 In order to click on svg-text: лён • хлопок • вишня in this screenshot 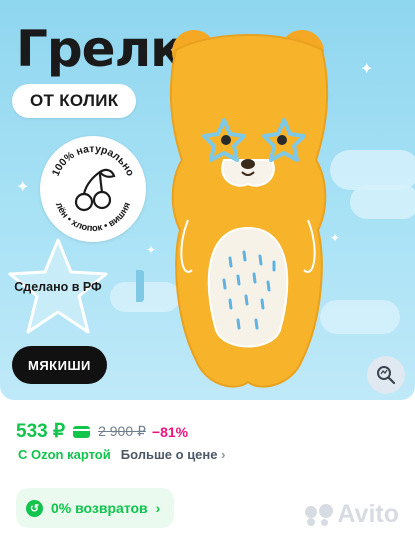, I will do `click(93, 217)`.